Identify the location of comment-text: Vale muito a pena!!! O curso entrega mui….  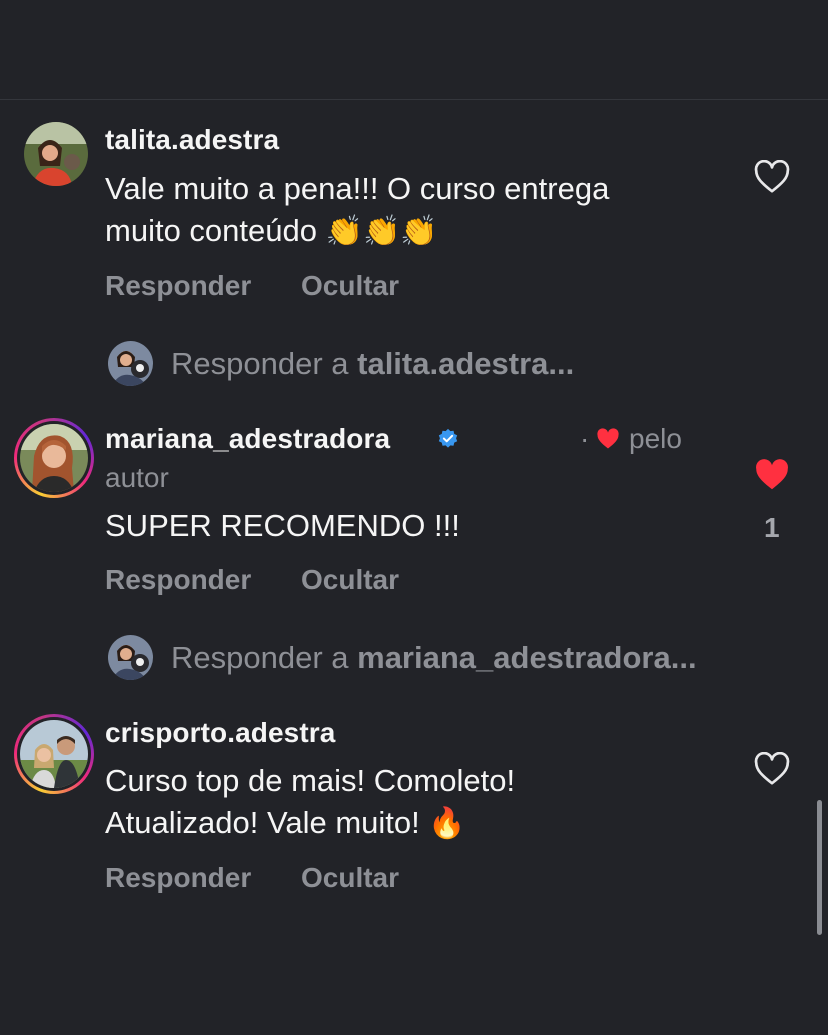
(425, 210).